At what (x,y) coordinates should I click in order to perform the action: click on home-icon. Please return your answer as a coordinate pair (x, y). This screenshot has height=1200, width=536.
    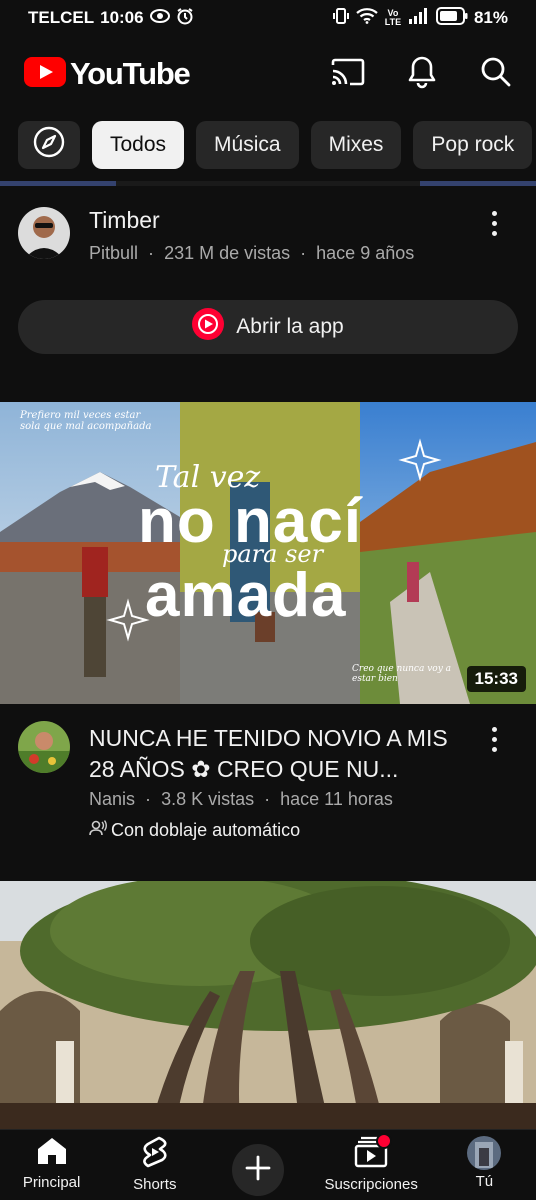
    Looking at the image, I should click on (52, 1153).